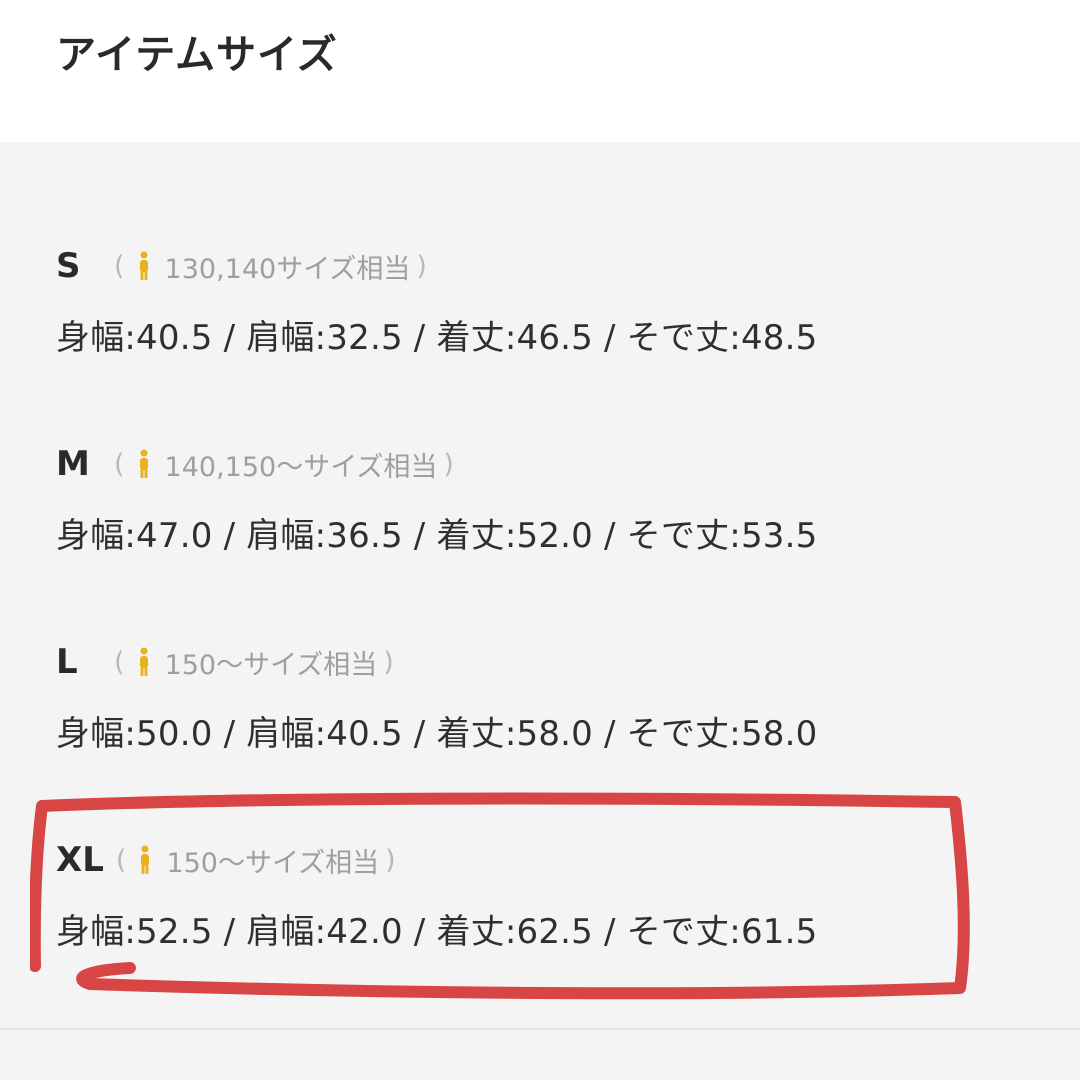 This screenshot has height=1080, width=1080. I want to click on size-label: S, so click(68, 266).